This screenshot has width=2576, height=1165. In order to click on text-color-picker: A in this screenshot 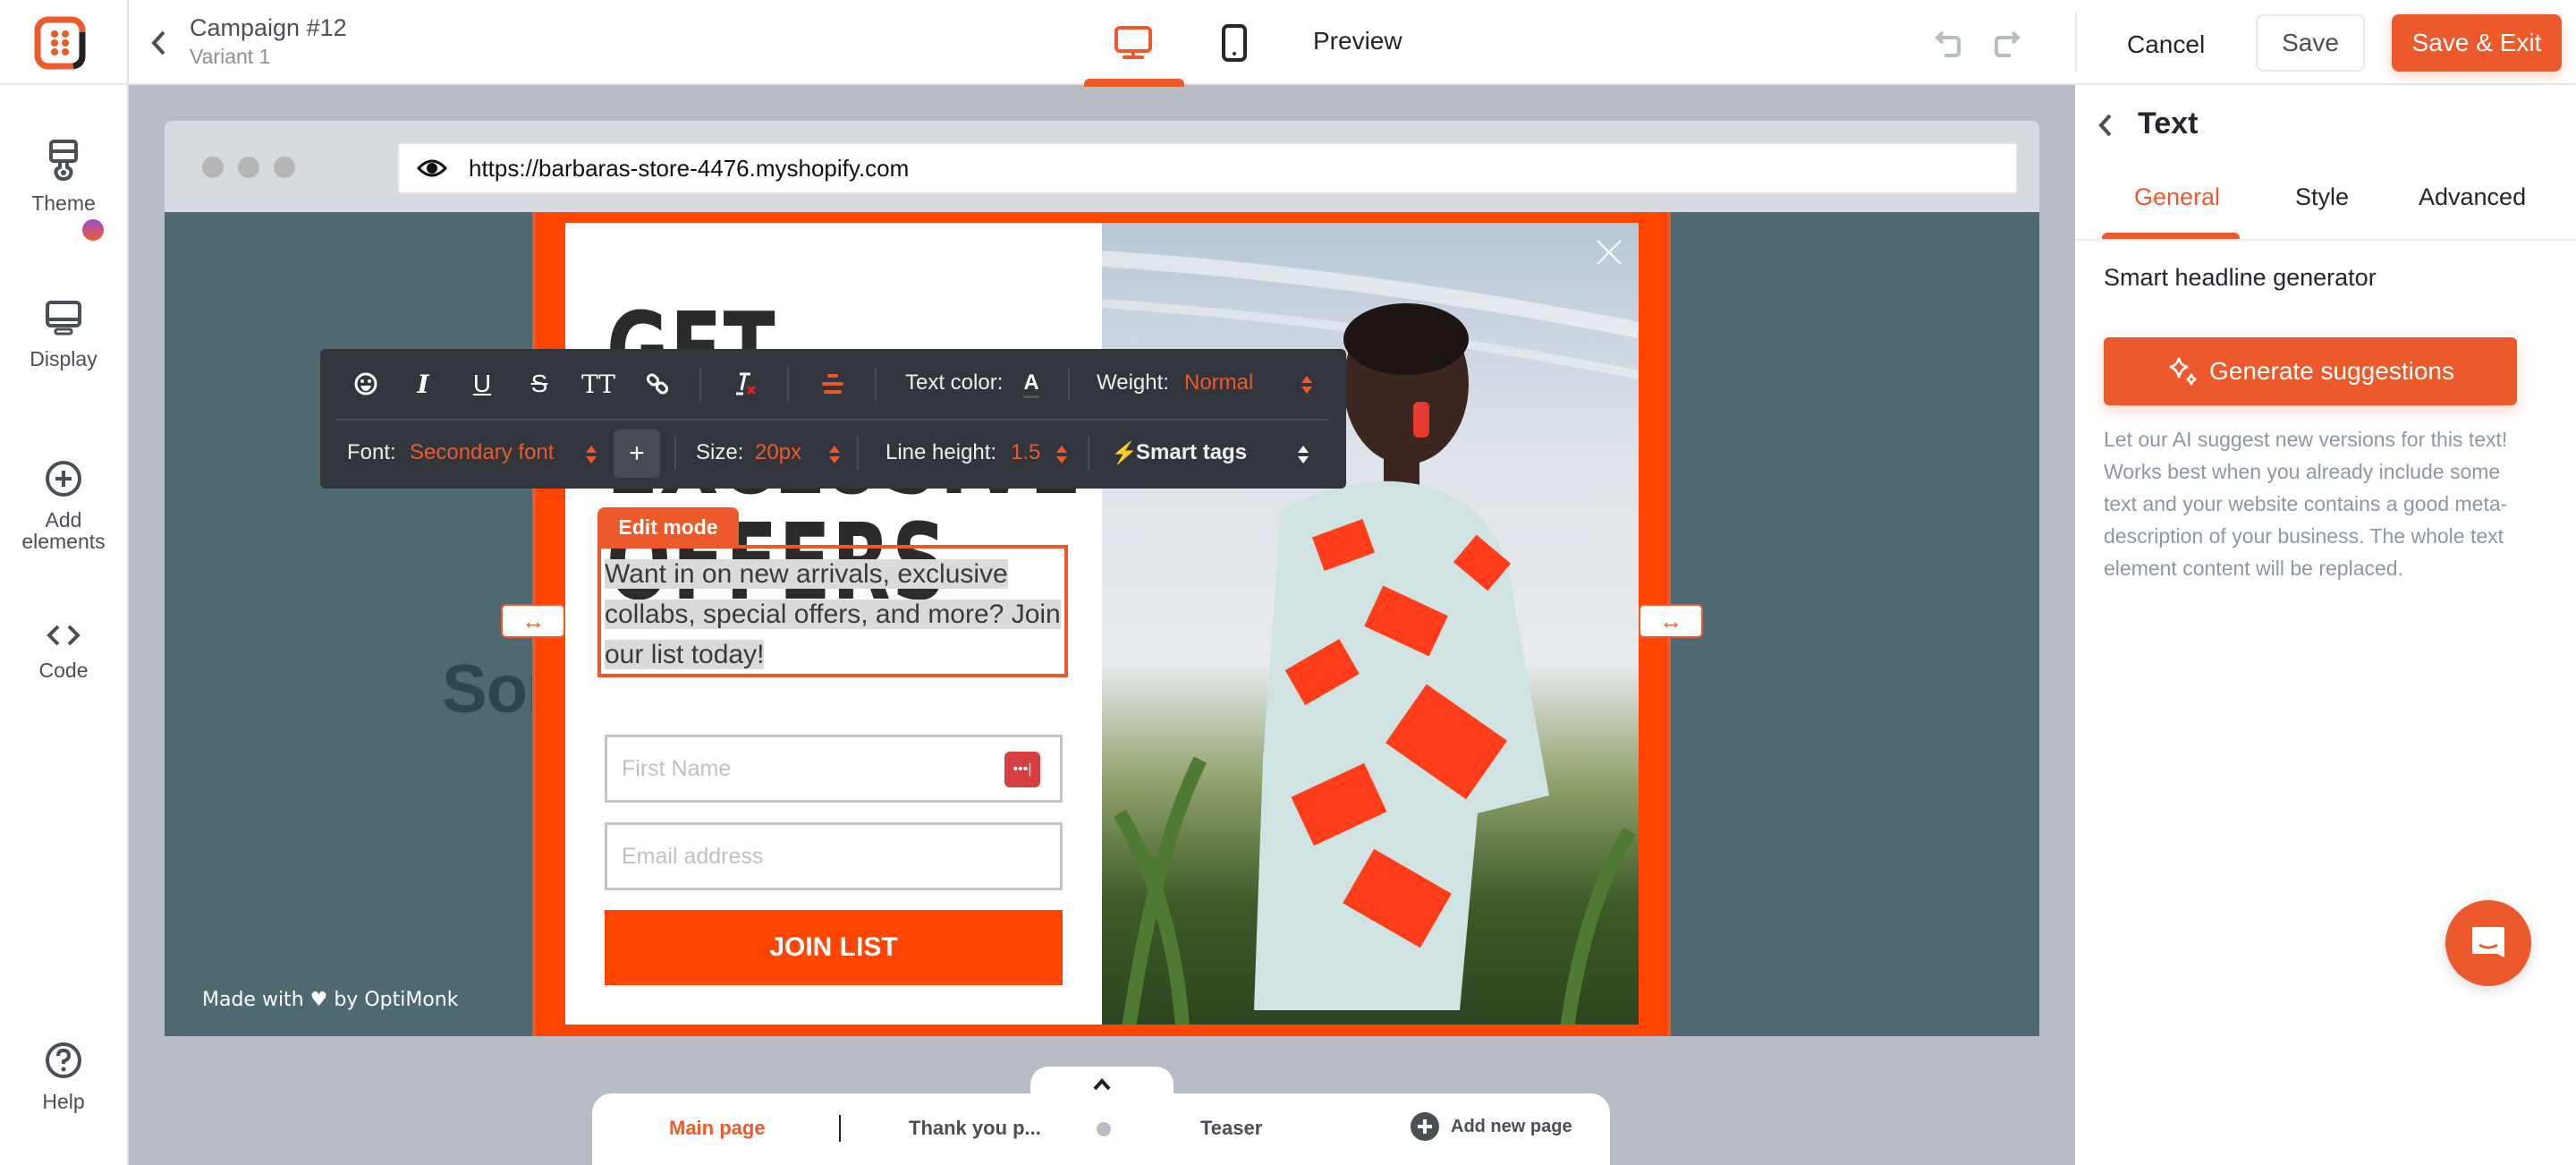, I will do `click(1031, 384)`.